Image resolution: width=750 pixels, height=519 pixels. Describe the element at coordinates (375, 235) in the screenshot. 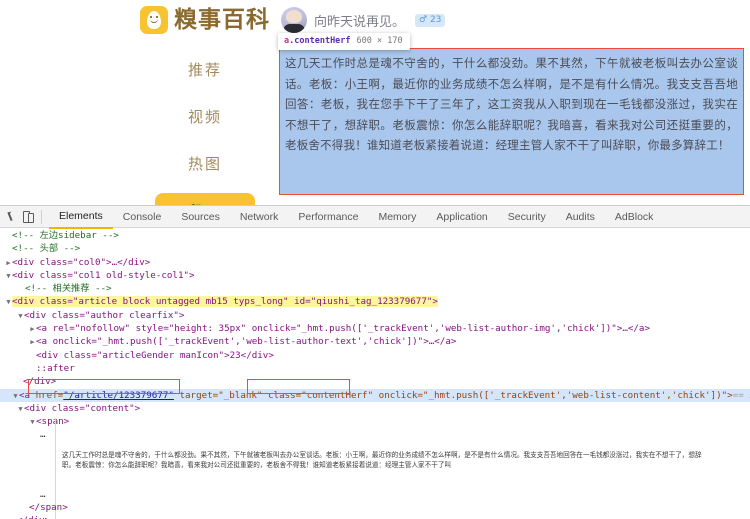

I see `dom-line-comment-sidebar: <!-- 左边sidebar -->` at that location.